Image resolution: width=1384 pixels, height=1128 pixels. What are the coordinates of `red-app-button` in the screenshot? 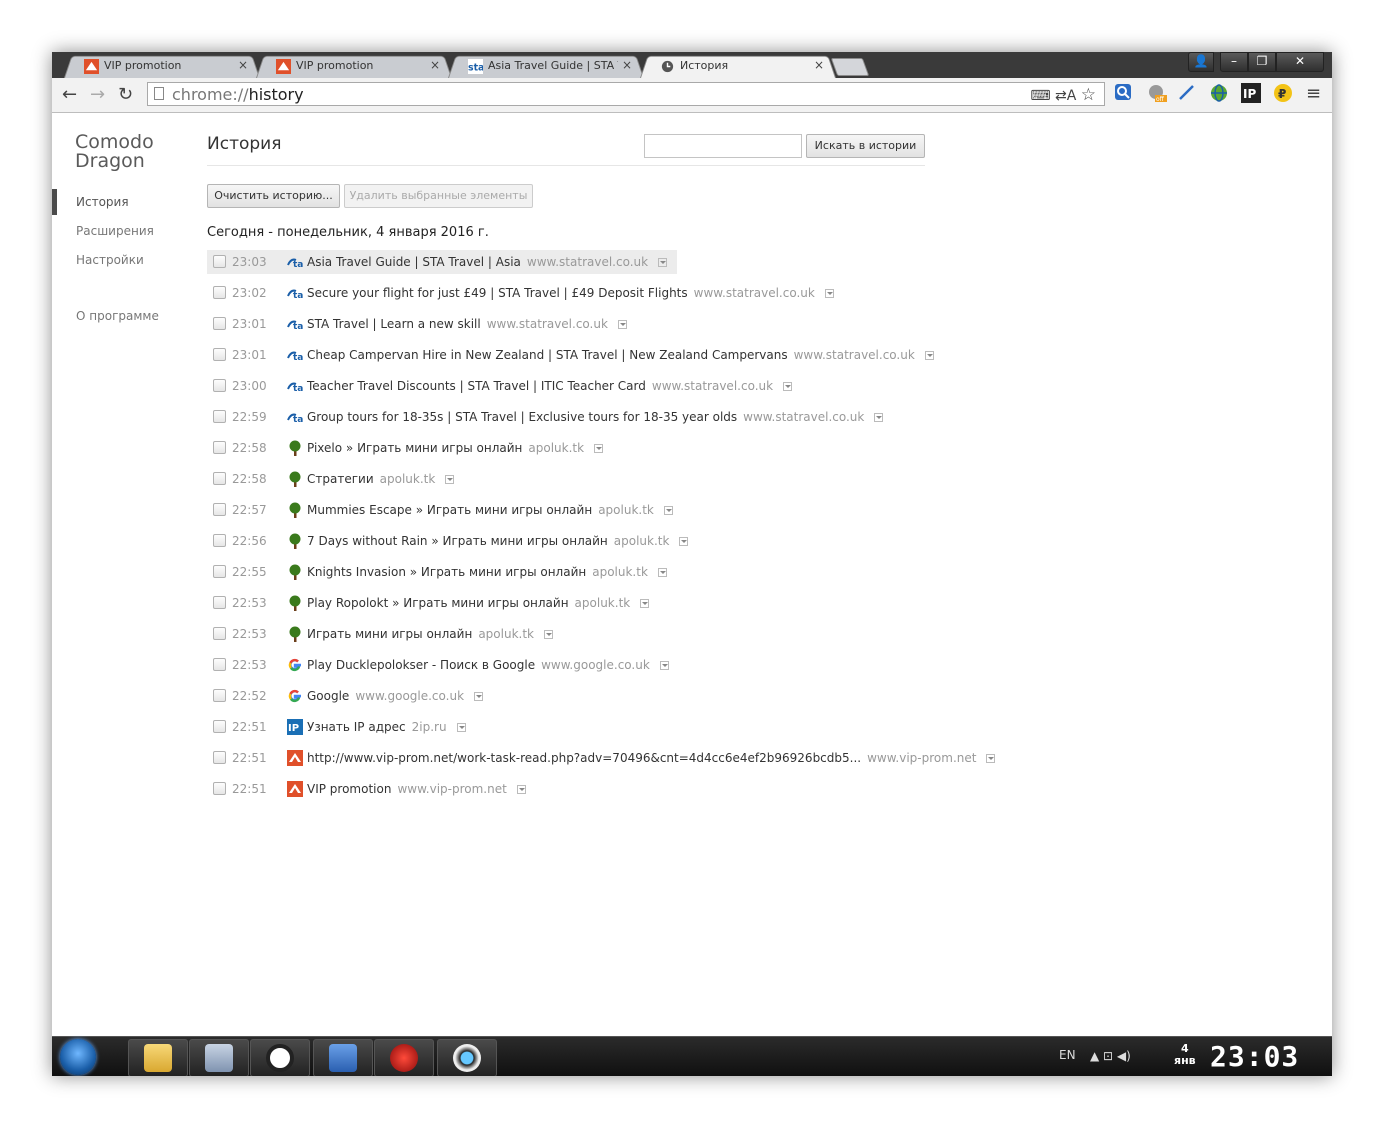 It's located at (404, 1057).